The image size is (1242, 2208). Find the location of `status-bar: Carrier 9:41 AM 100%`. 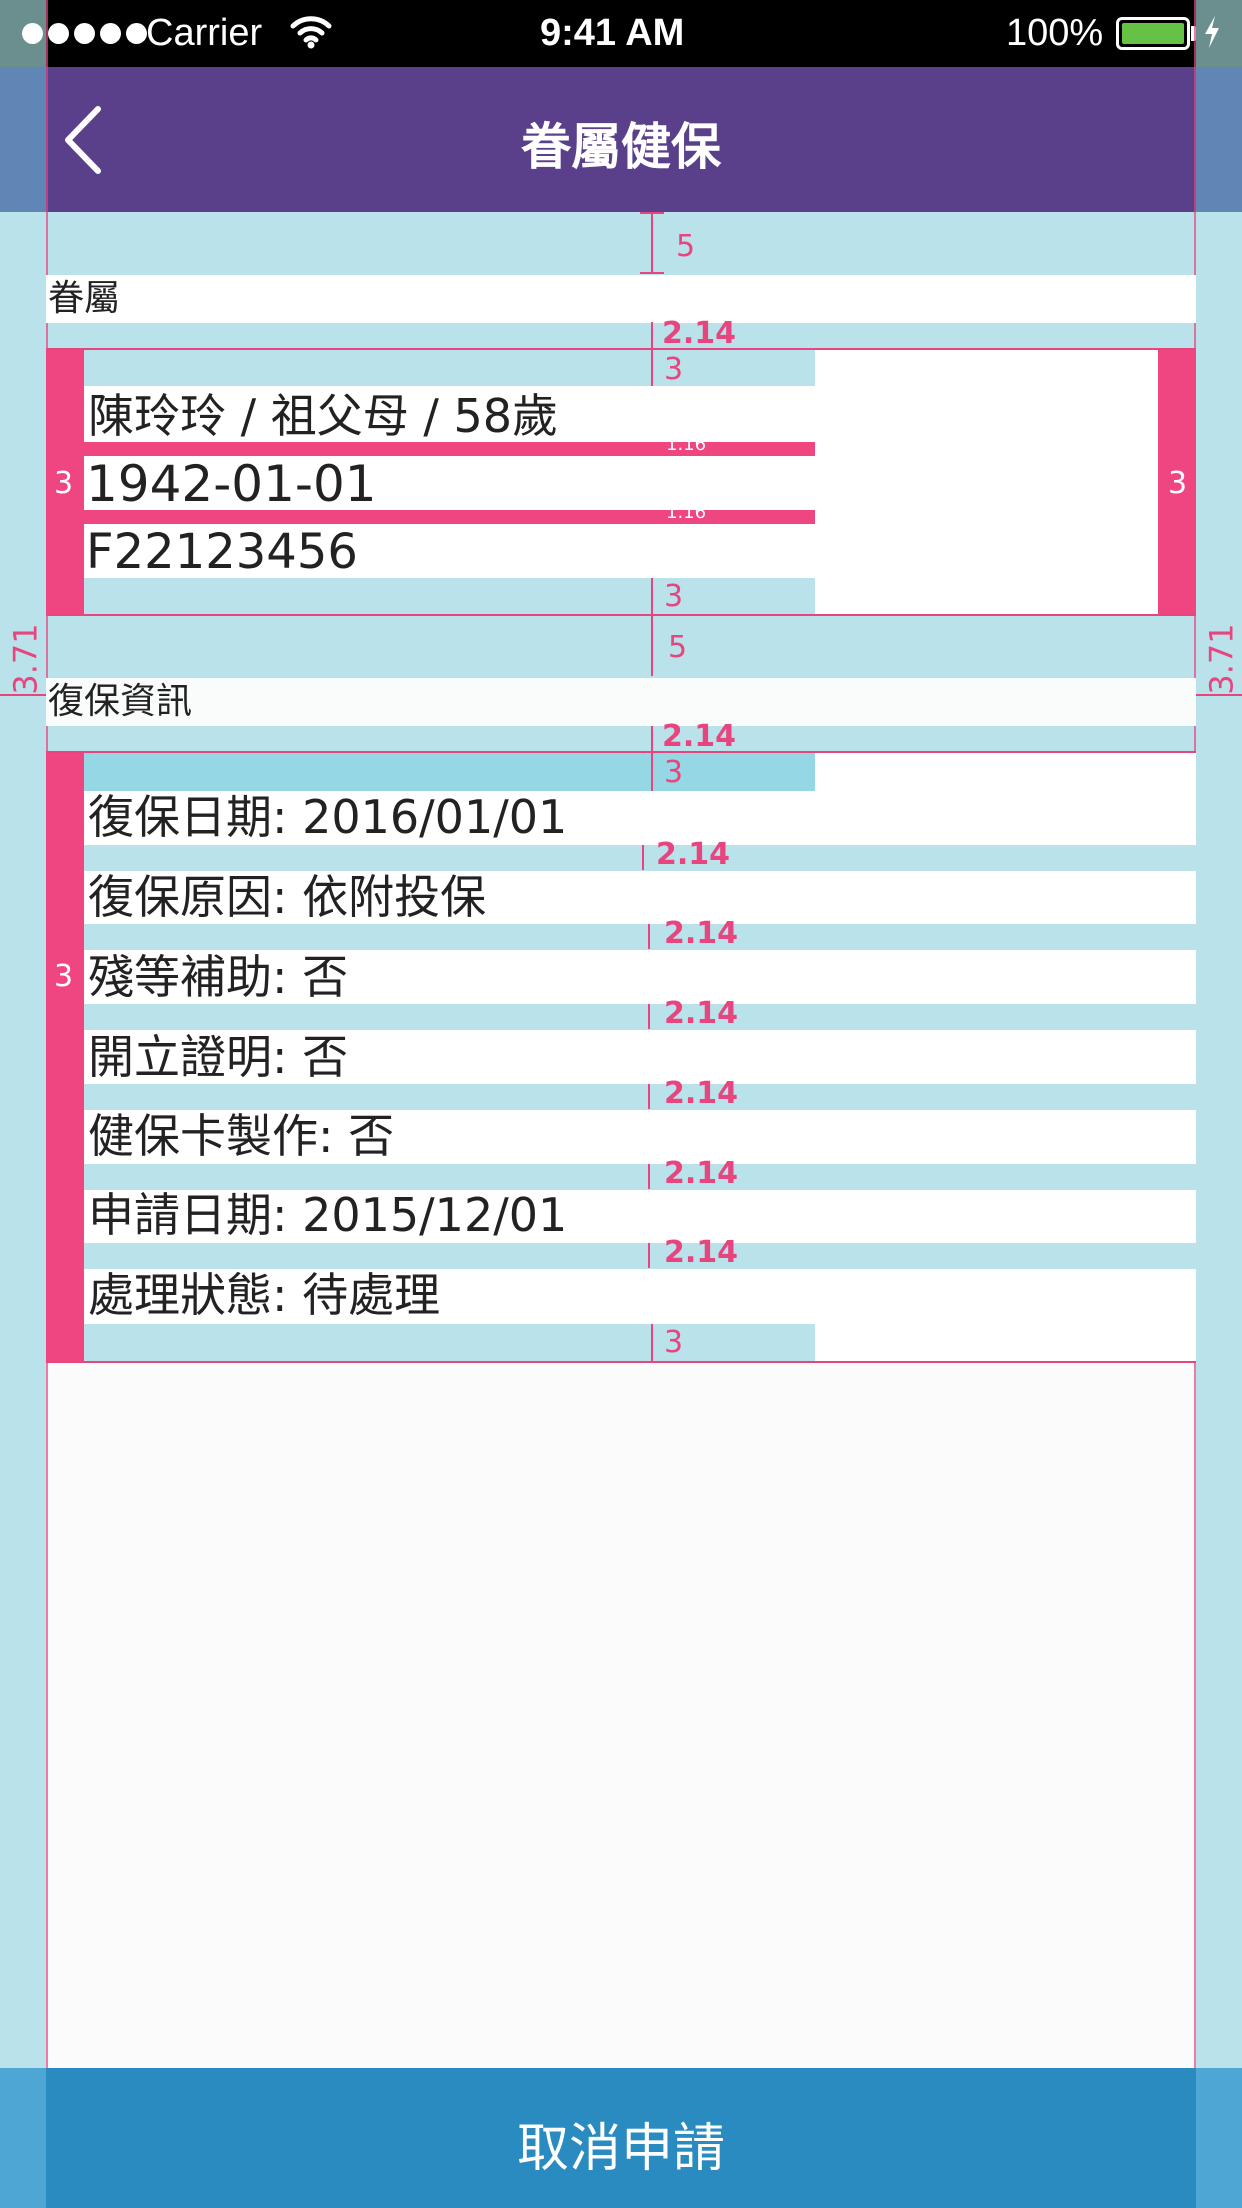

status-bar: Carrier 9:41 AM 100% is located at coordinates (621, 33).